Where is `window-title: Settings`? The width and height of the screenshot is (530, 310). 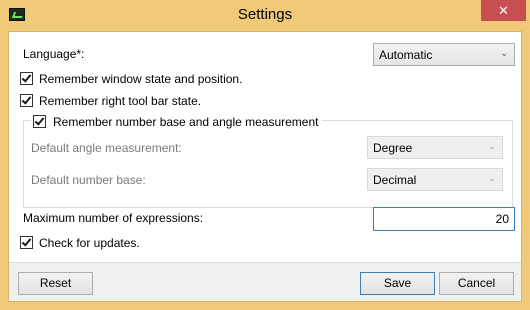 window-title: Settings is located at coordinates (265, 14).